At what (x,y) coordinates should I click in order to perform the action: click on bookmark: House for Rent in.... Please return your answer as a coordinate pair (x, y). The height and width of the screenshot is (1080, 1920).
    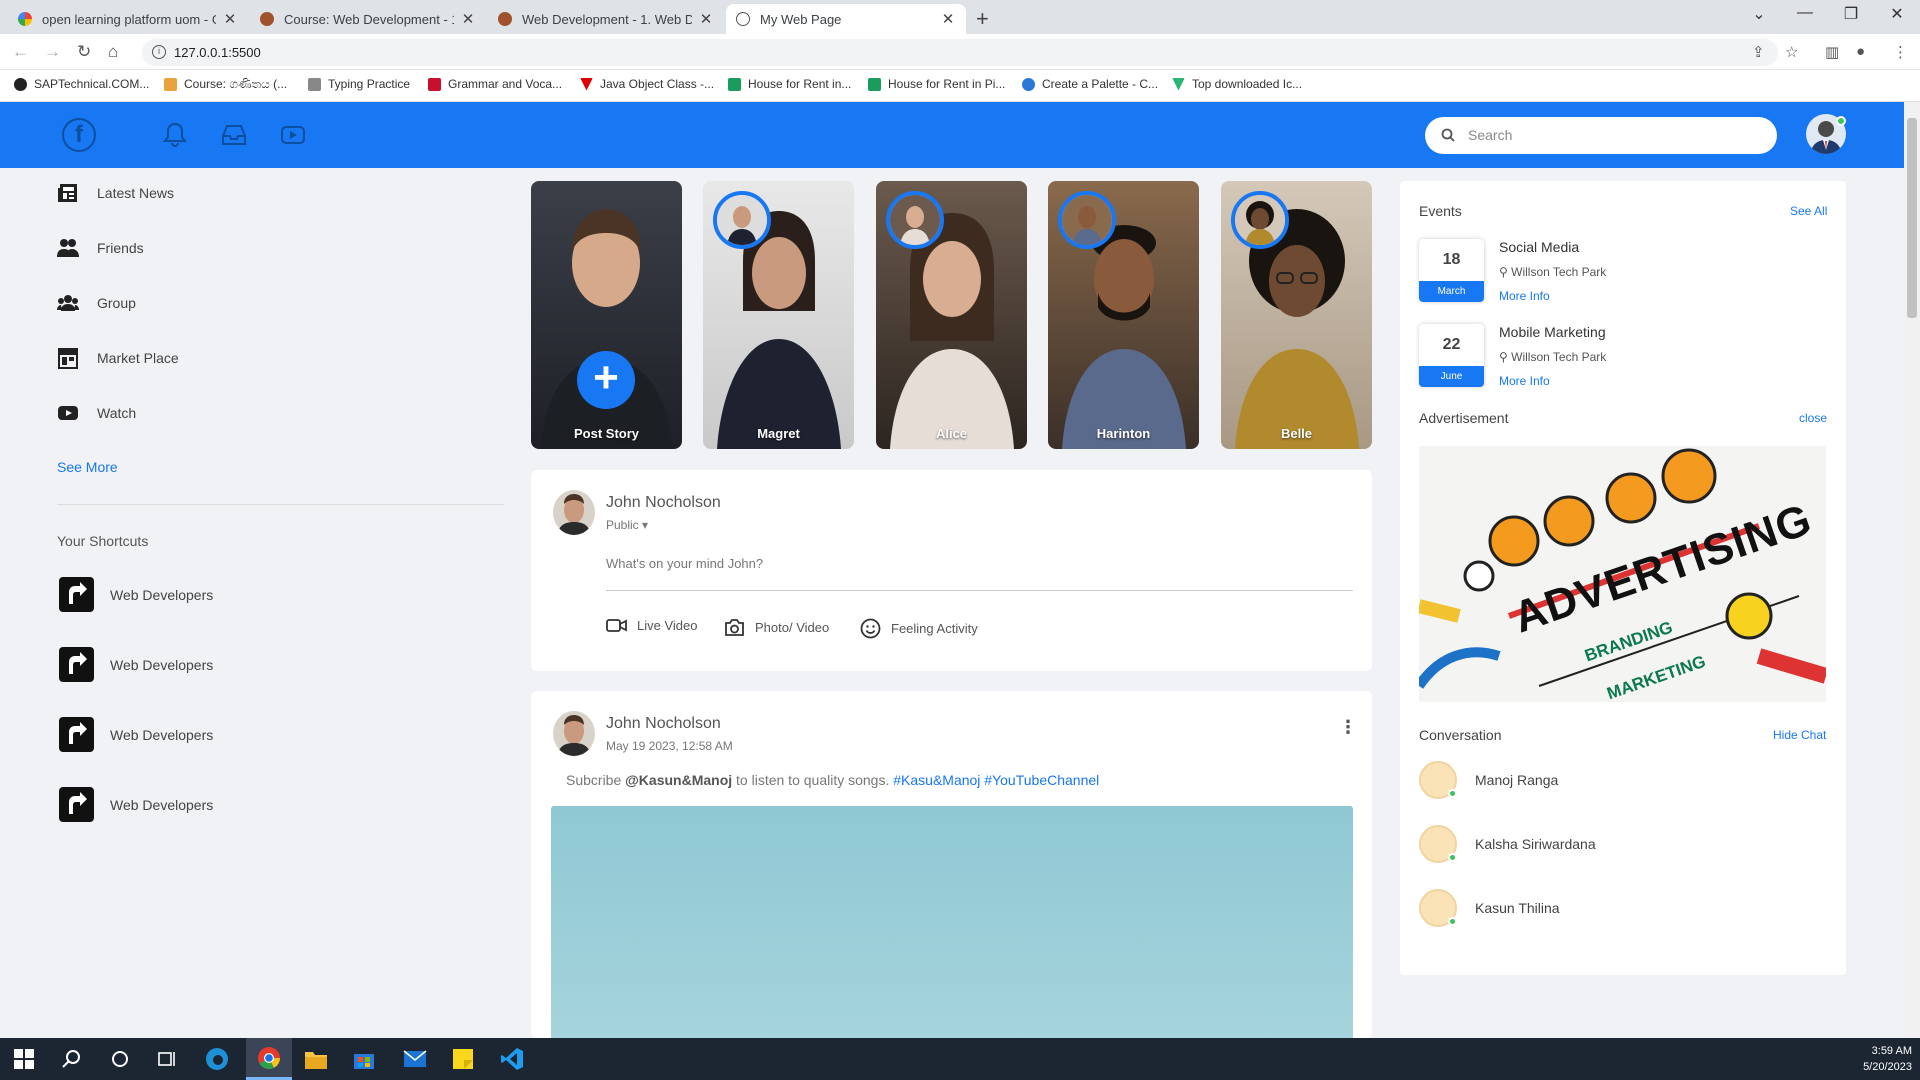
    Looking at the image, I should click on (789, 84).